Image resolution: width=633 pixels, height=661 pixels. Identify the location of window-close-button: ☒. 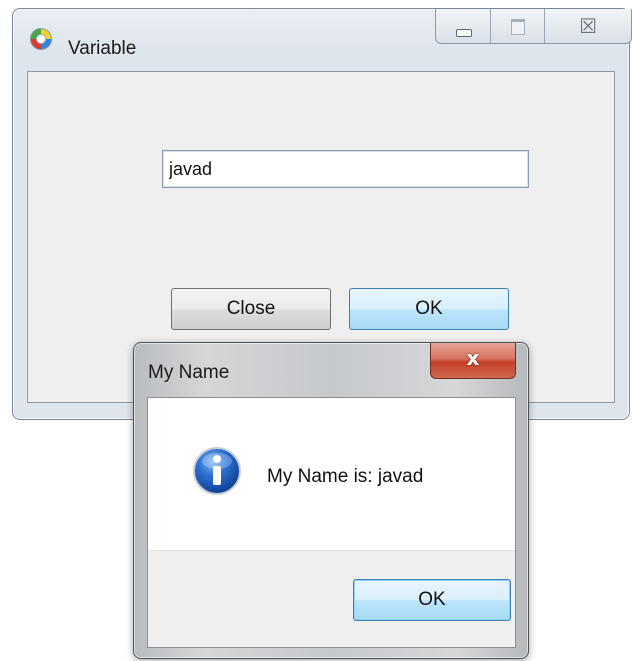
(588, 26).